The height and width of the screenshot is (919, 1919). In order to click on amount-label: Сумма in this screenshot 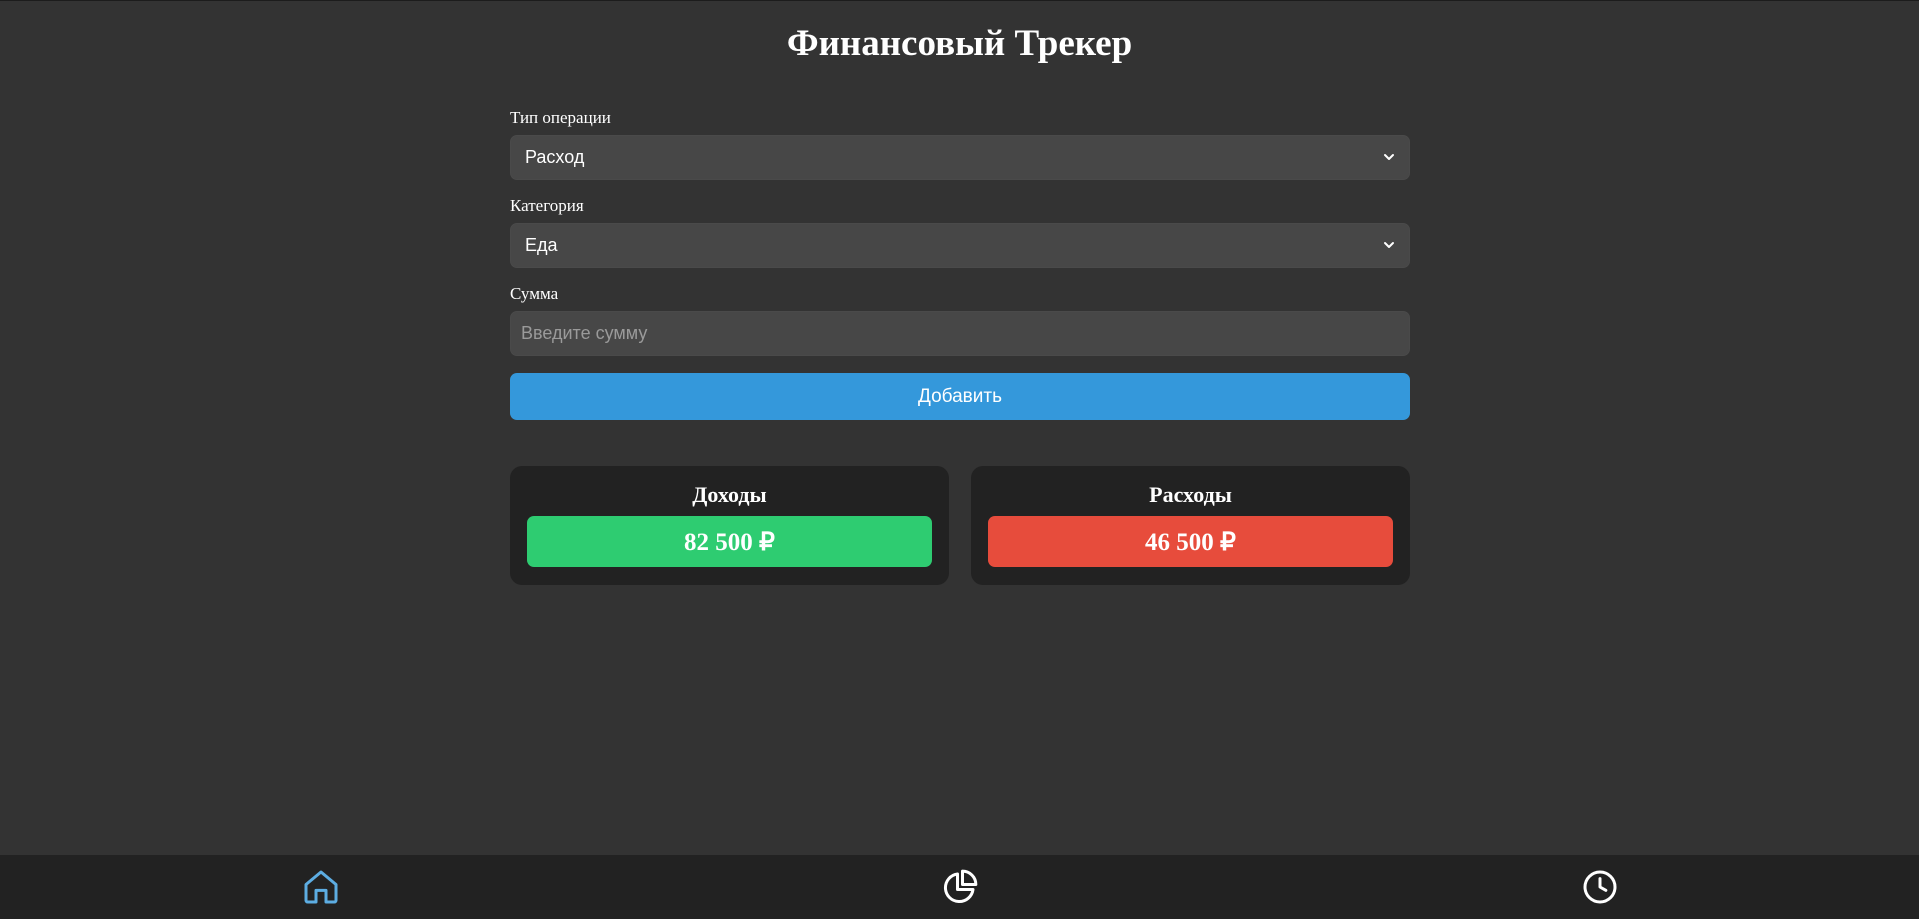, I will do `click(534, 293)`.